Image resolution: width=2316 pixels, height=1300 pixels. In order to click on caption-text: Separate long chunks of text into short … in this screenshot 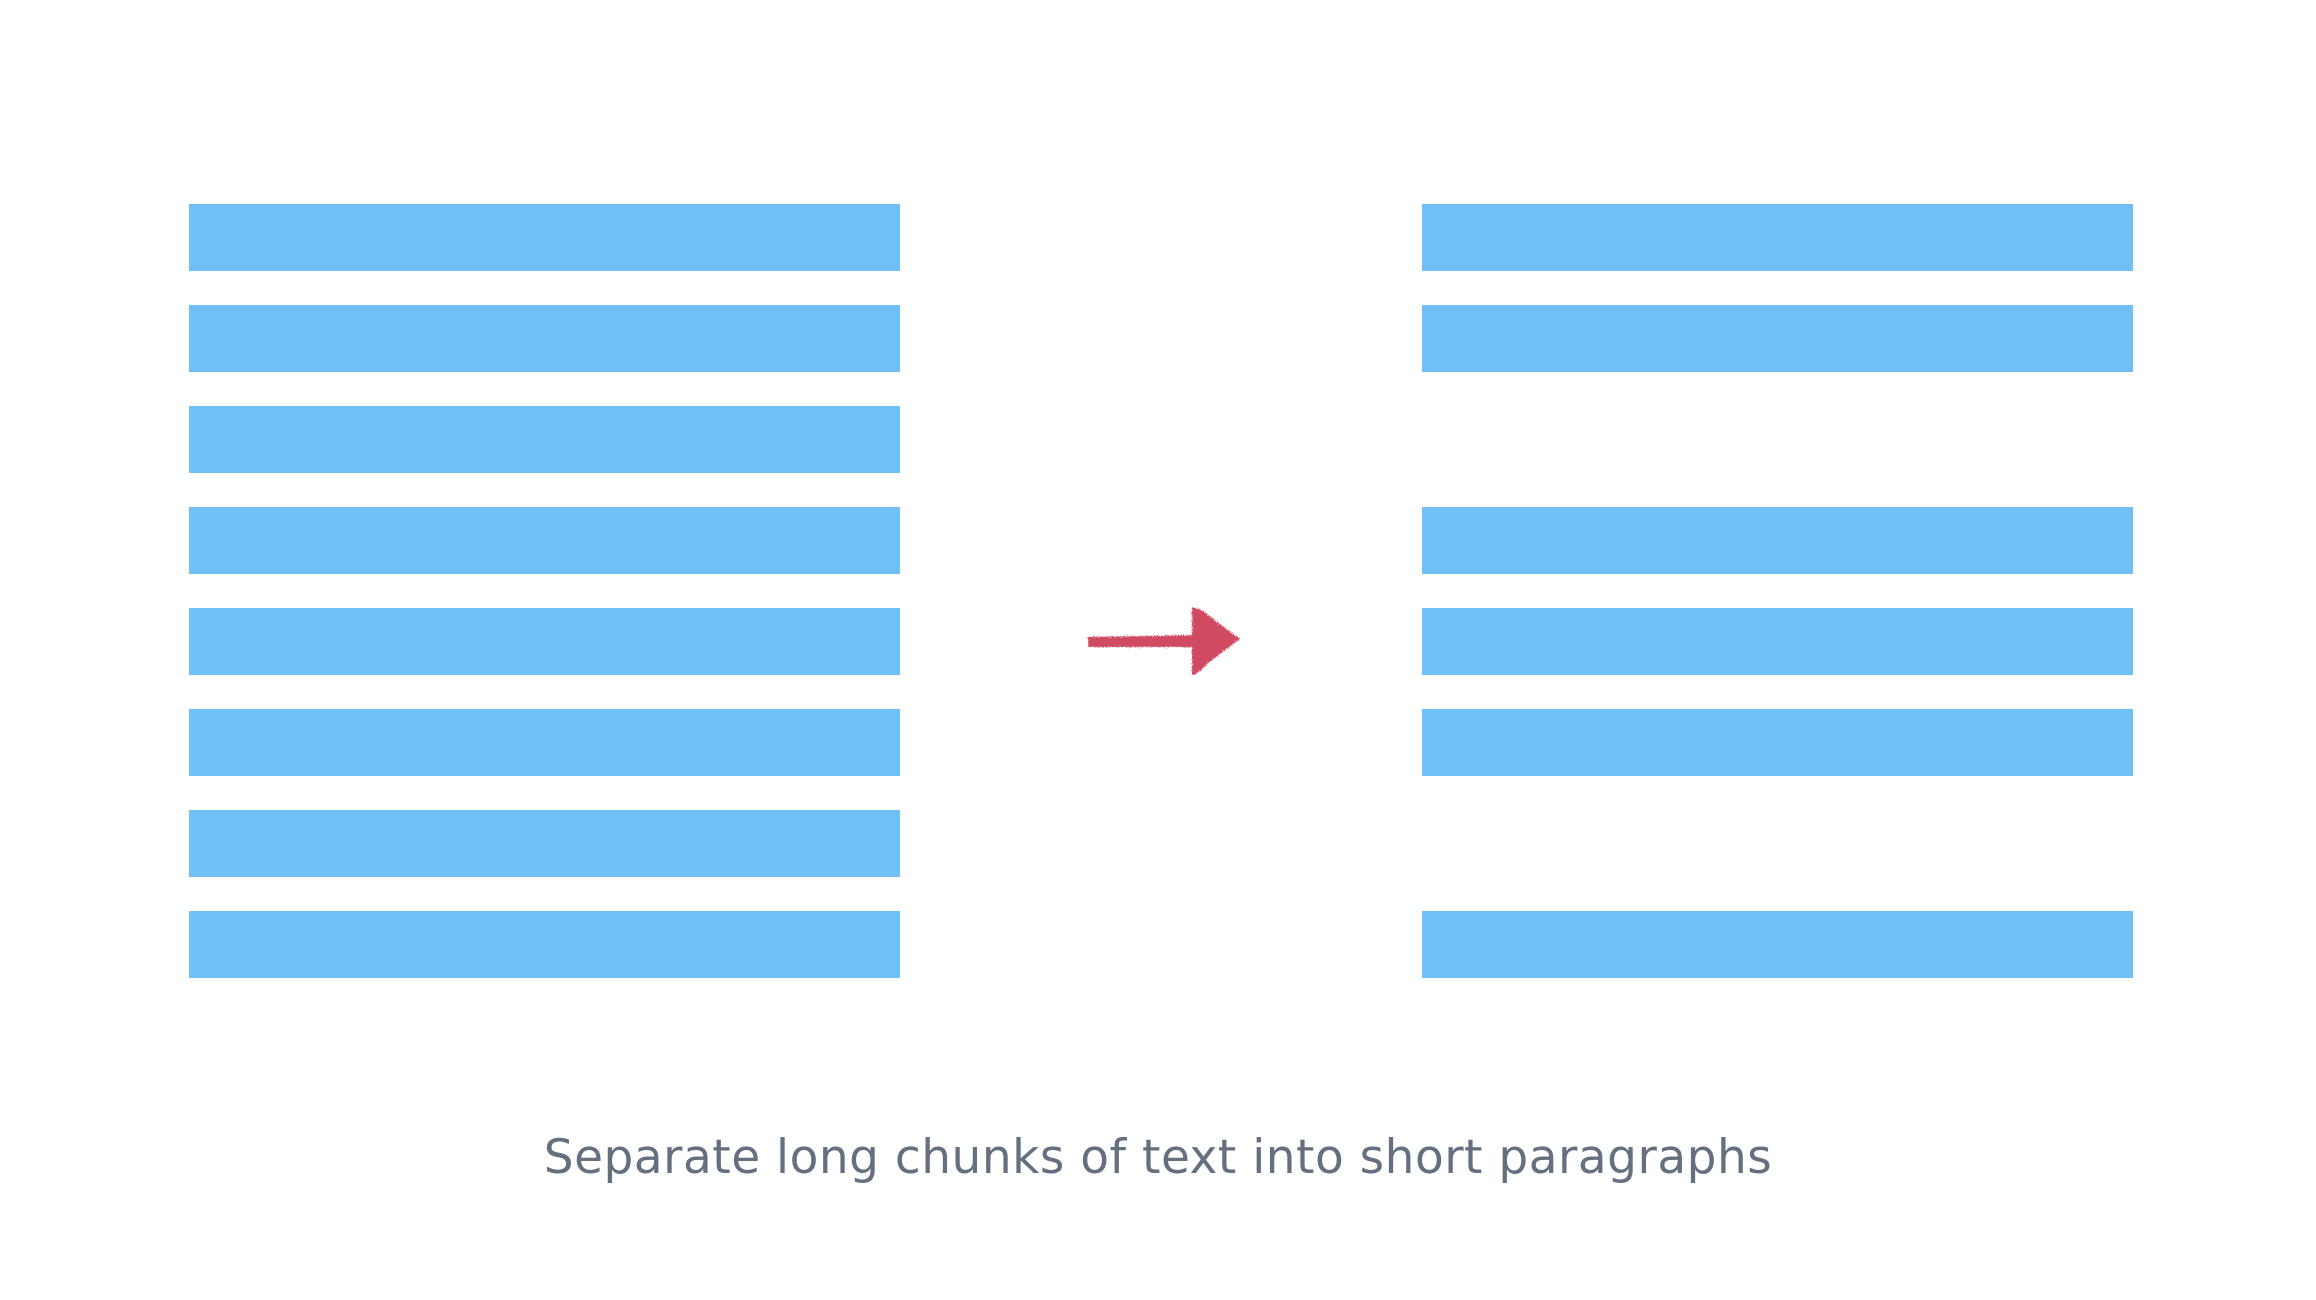, I will do `click(1158, 1157)`.